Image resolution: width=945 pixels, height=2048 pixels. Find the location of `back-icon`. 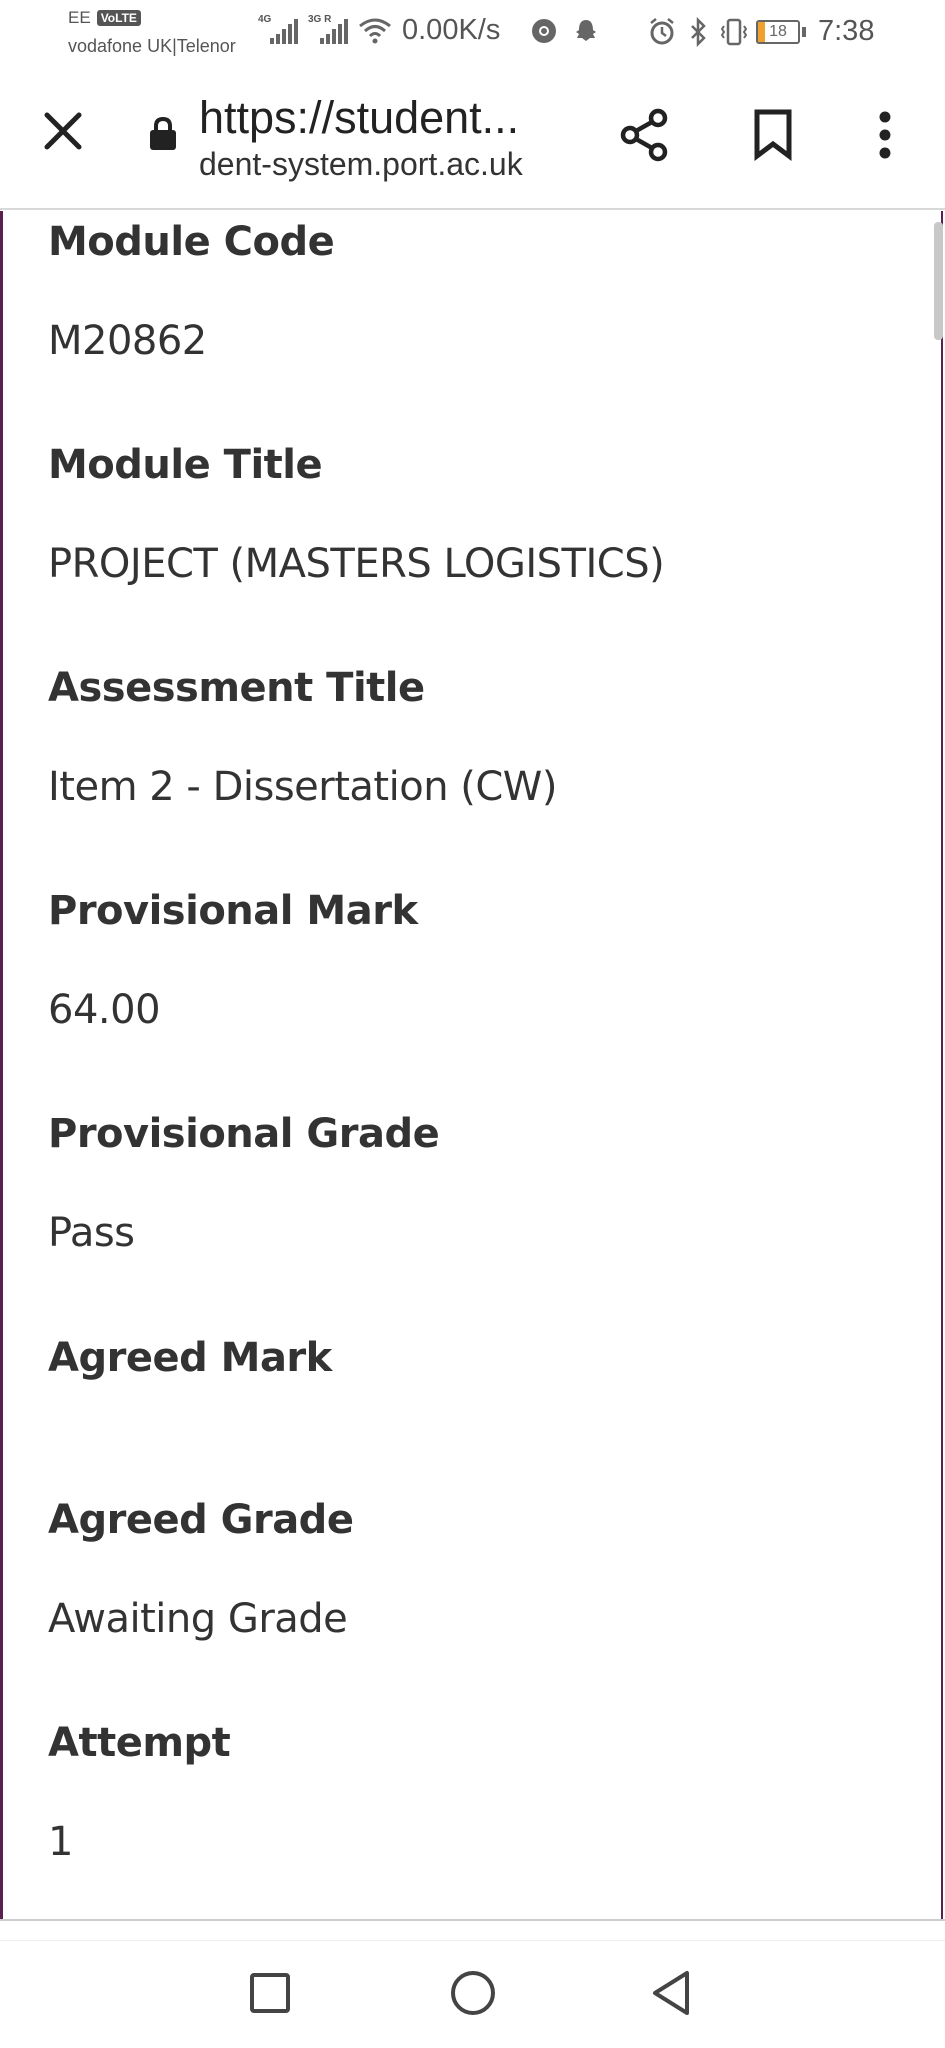

back-icon is located at coordinates (671, 1993).